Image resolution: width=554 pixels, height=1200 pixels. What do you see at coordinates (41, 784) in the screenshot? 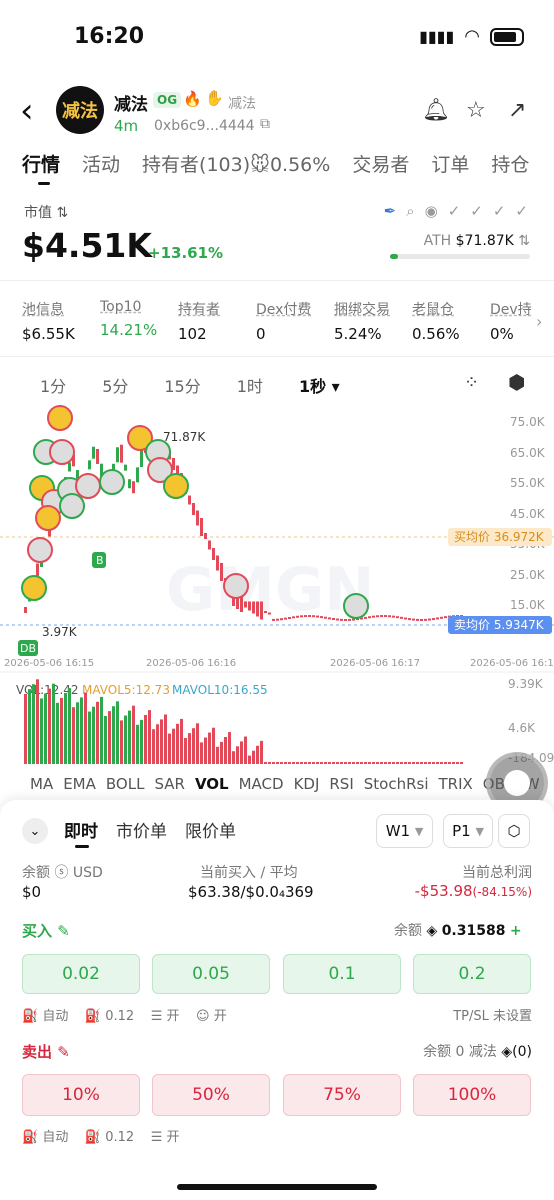
I see `indicator-tab: MA` at bounding box center [41, 784].